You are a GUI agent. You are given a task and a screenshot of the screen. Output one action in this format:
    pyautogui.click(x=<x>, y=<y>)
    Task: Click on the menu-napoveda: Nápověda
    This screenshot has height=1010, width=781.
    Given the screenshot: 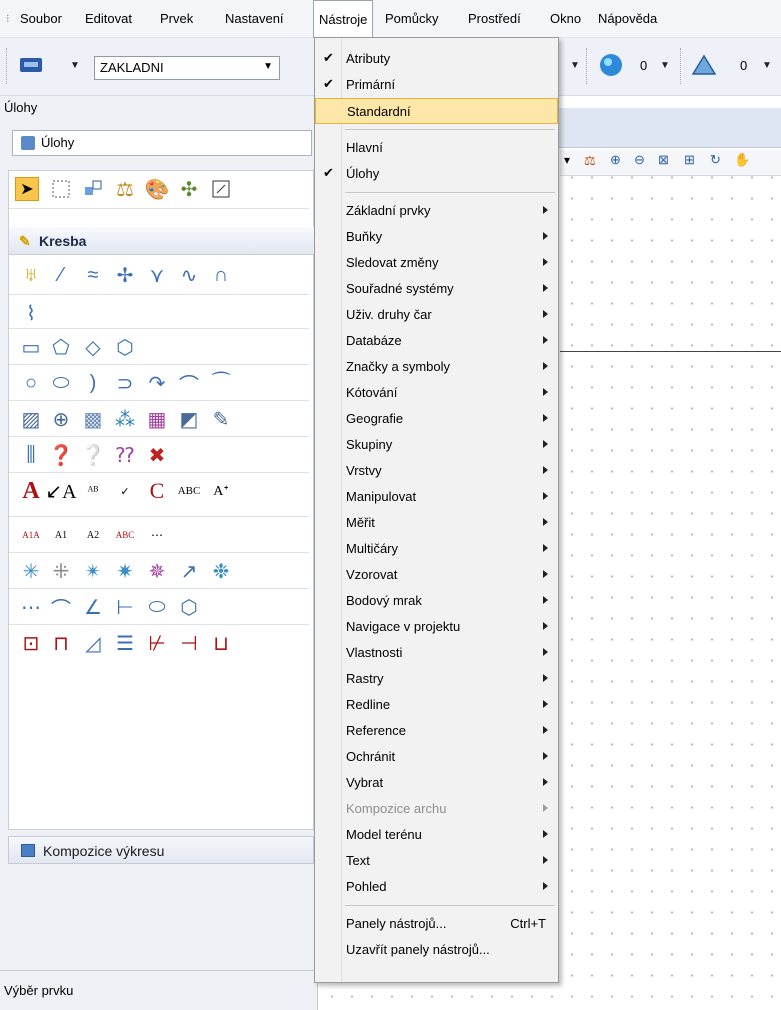 What is the action you would take?
    pyautogui.click(x=627, y=18)
    